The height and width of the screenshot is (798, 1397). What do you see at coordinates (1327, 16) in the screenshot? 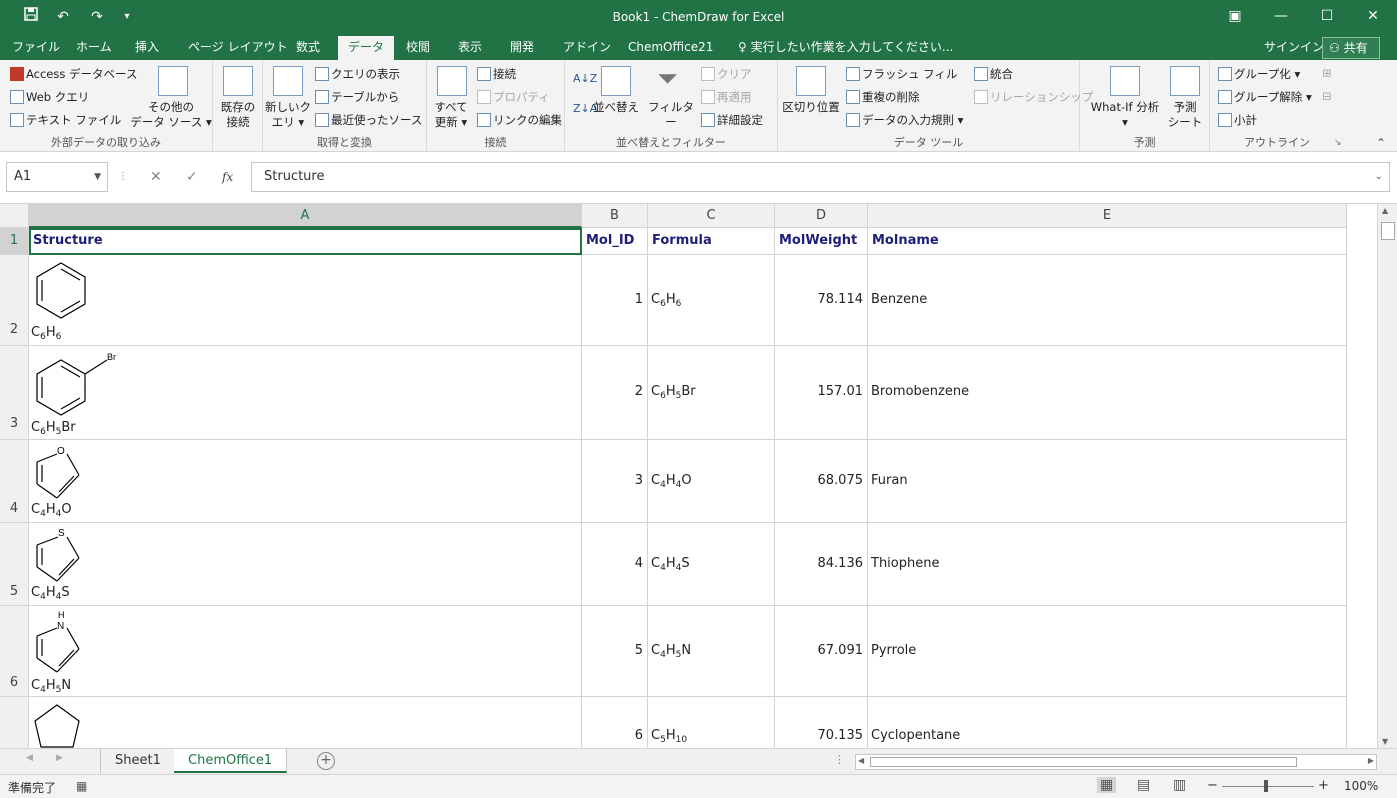
I see `maximize-icon: ☐` at bounding box center [1327, 16].